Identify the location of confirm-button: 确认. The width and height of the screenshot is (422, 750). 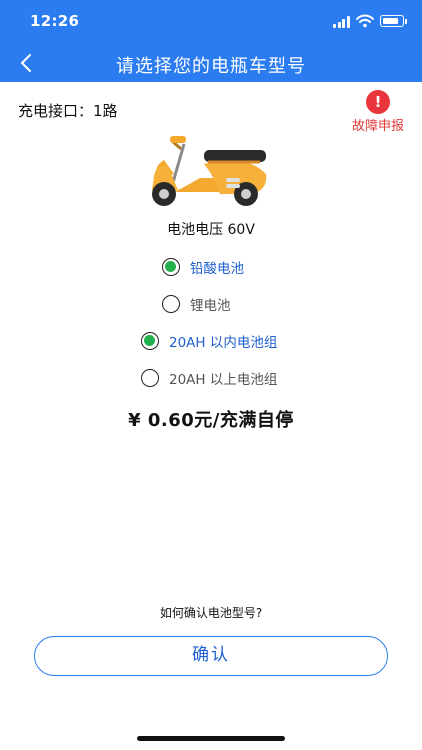
(211, 656).